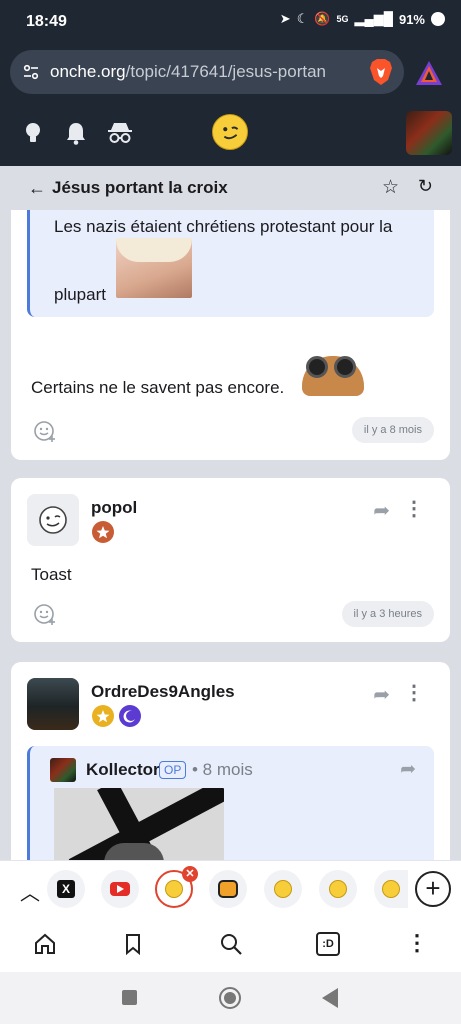 This screenshot has width=461, height=1024. I want to click on url-text: onche.org/topic/417641/jesus-portan, so click(200, 72).